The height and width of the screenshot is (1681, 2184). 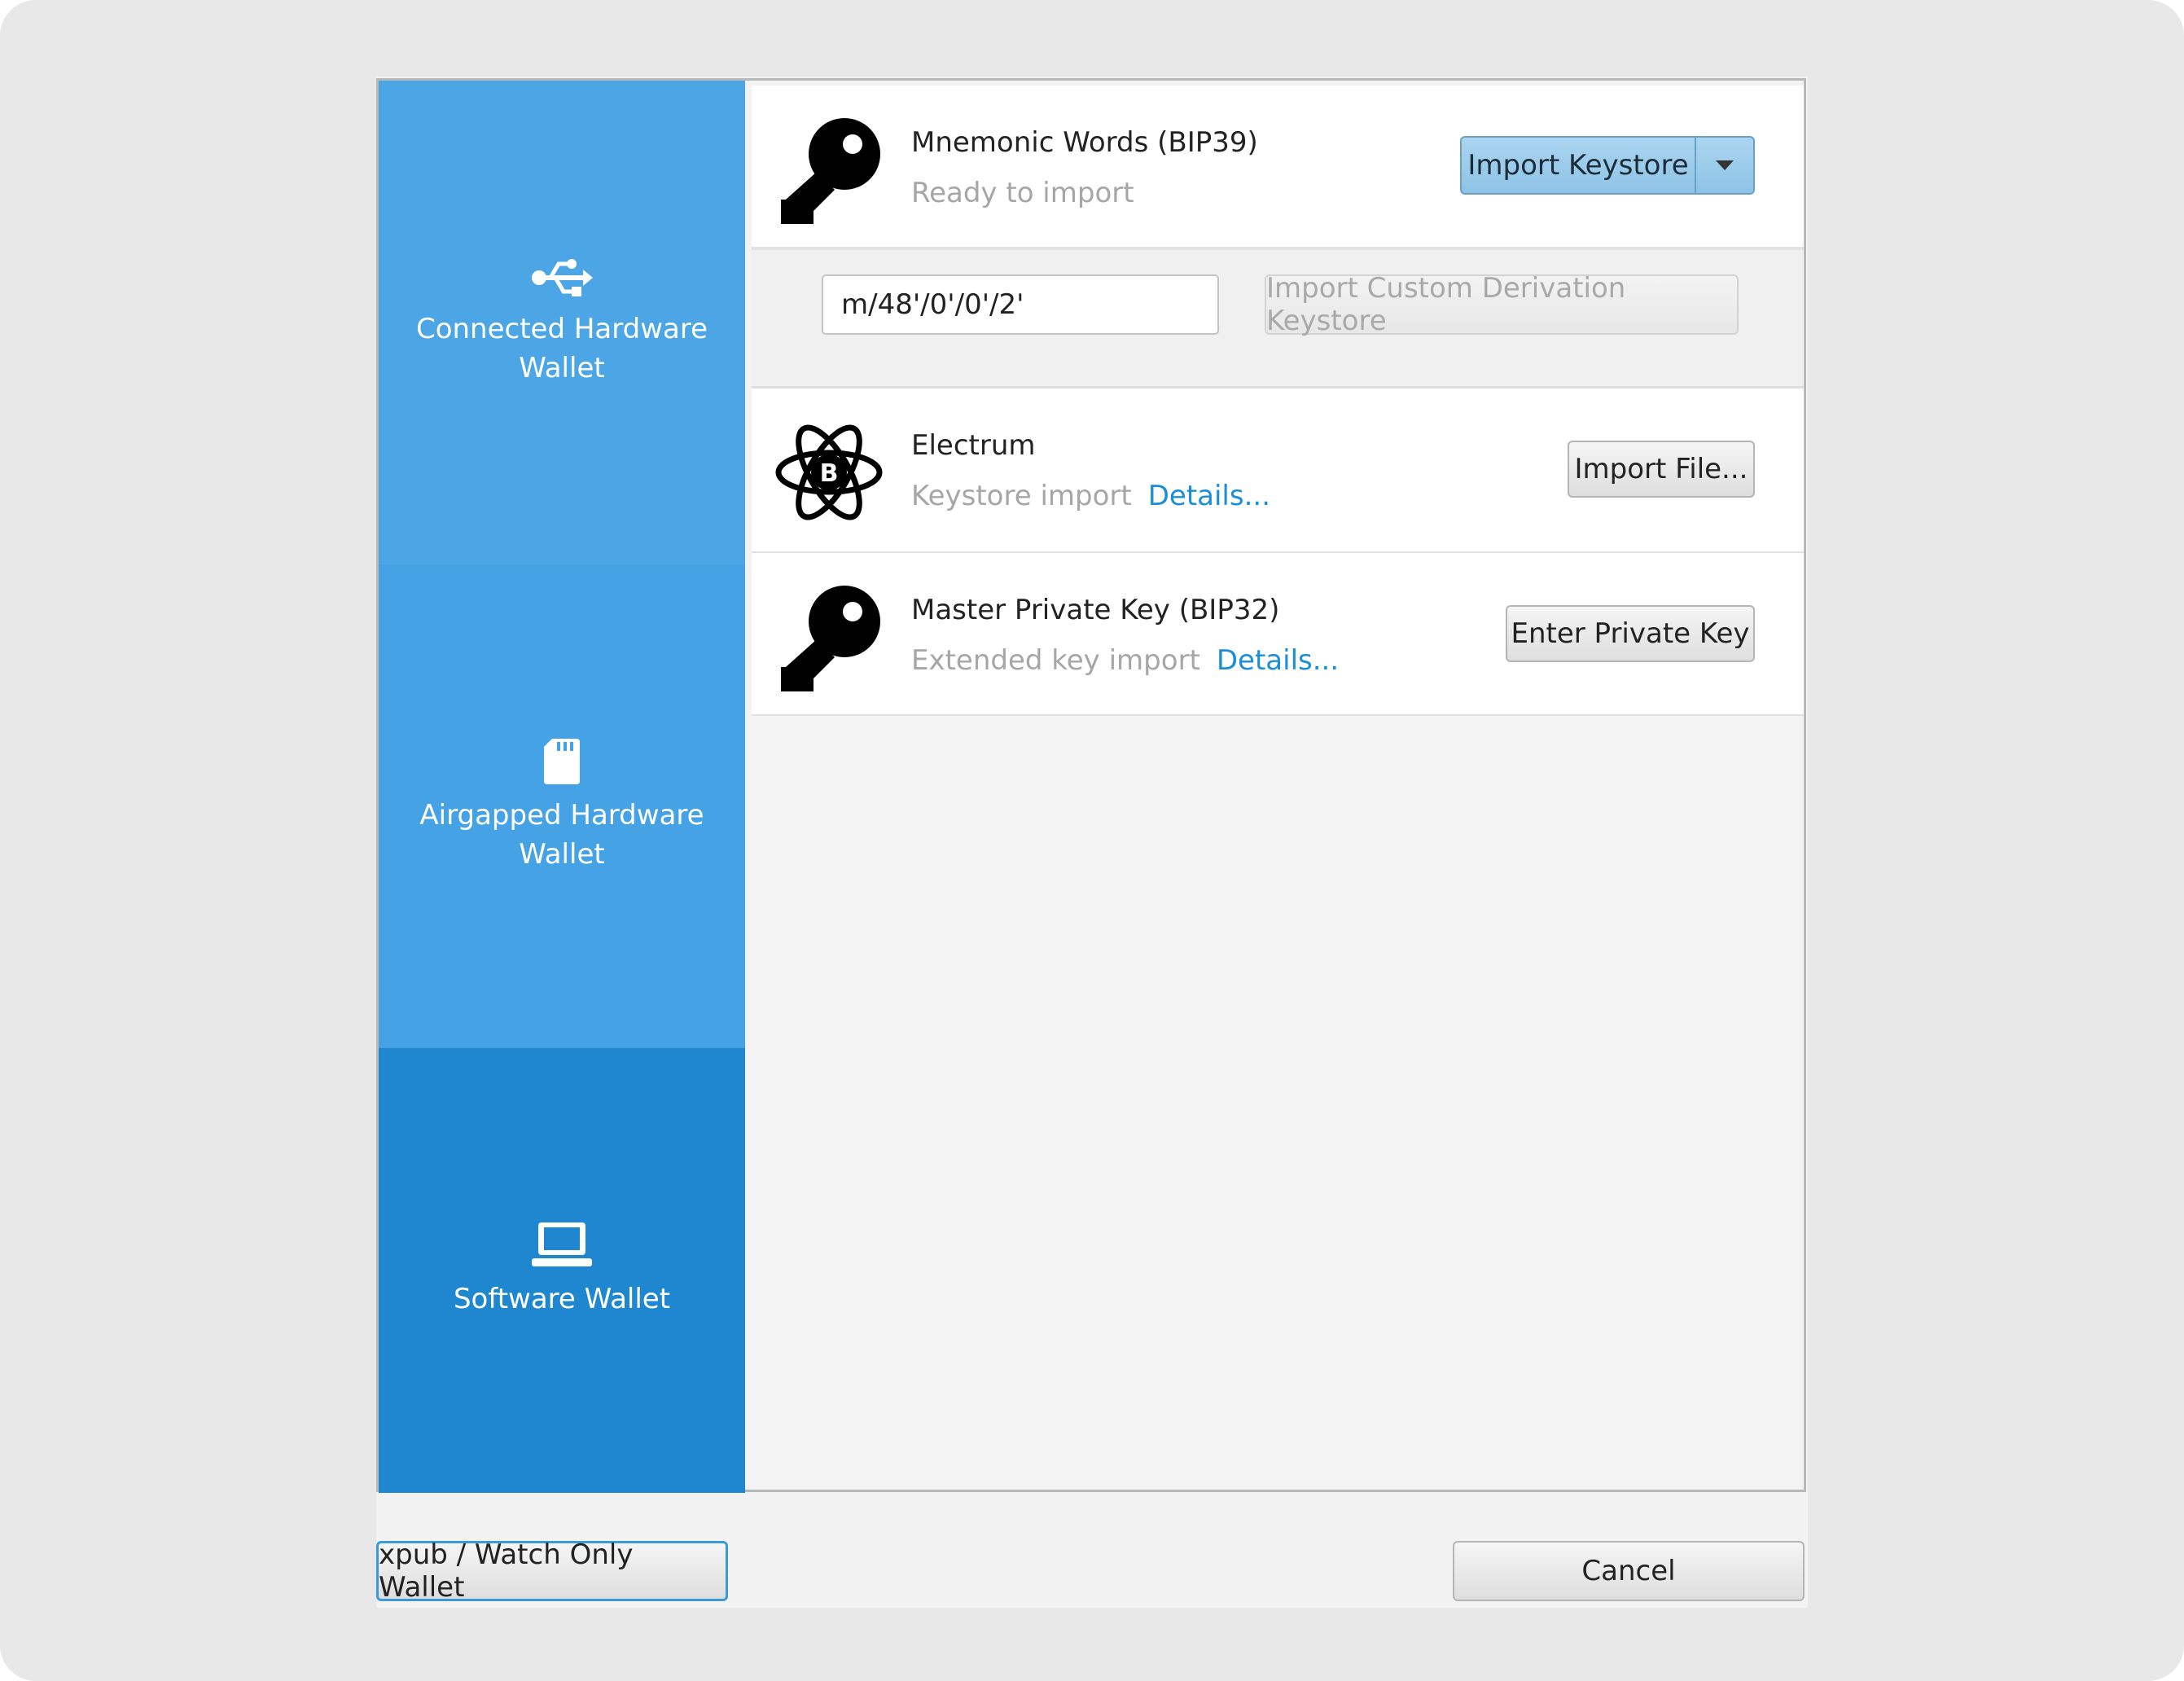 I want to click on import-keystore-split-button: Import Keystore, so click(x=1607, y=165).